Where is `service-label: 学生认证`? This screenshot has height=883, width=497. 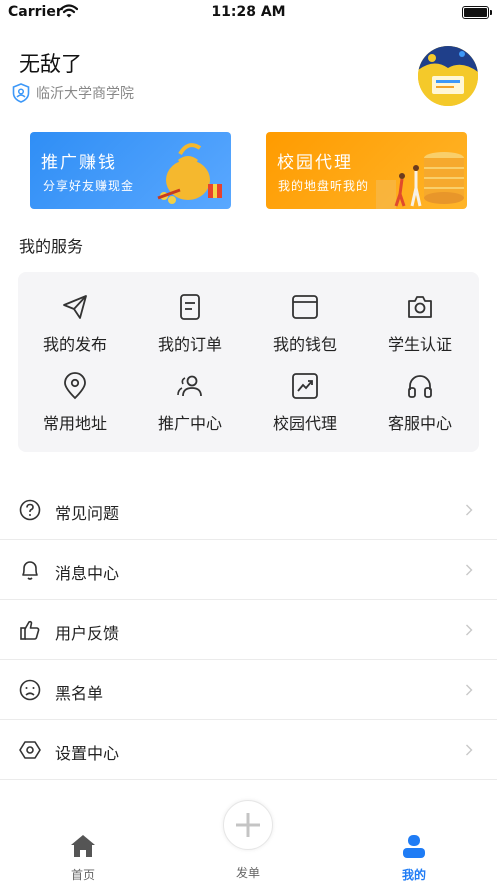
service-label: 学生认证 is located at coordinates (419, 344).